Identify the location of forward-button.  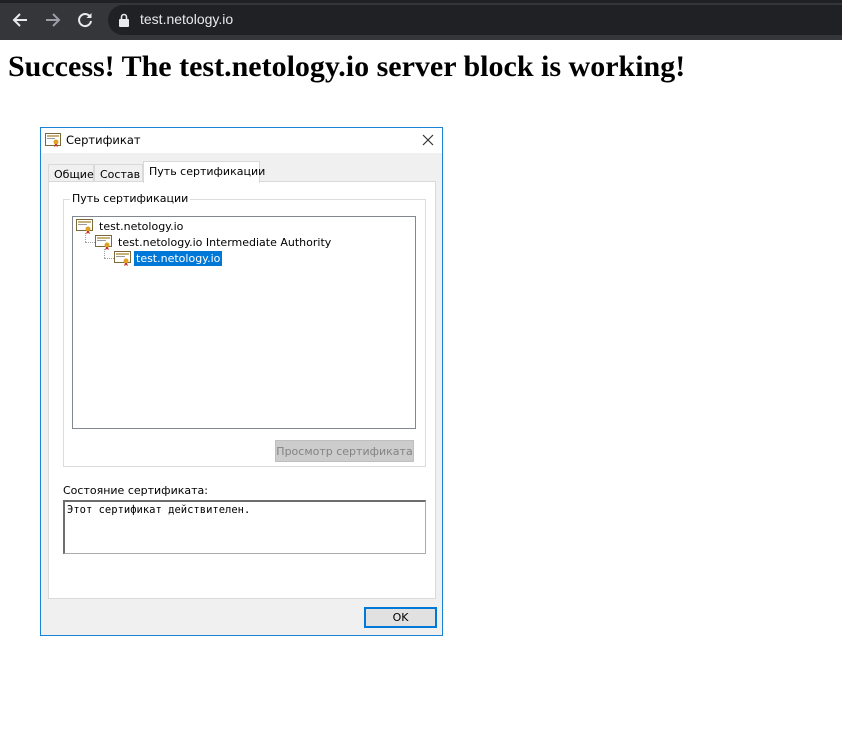
(53, 20).